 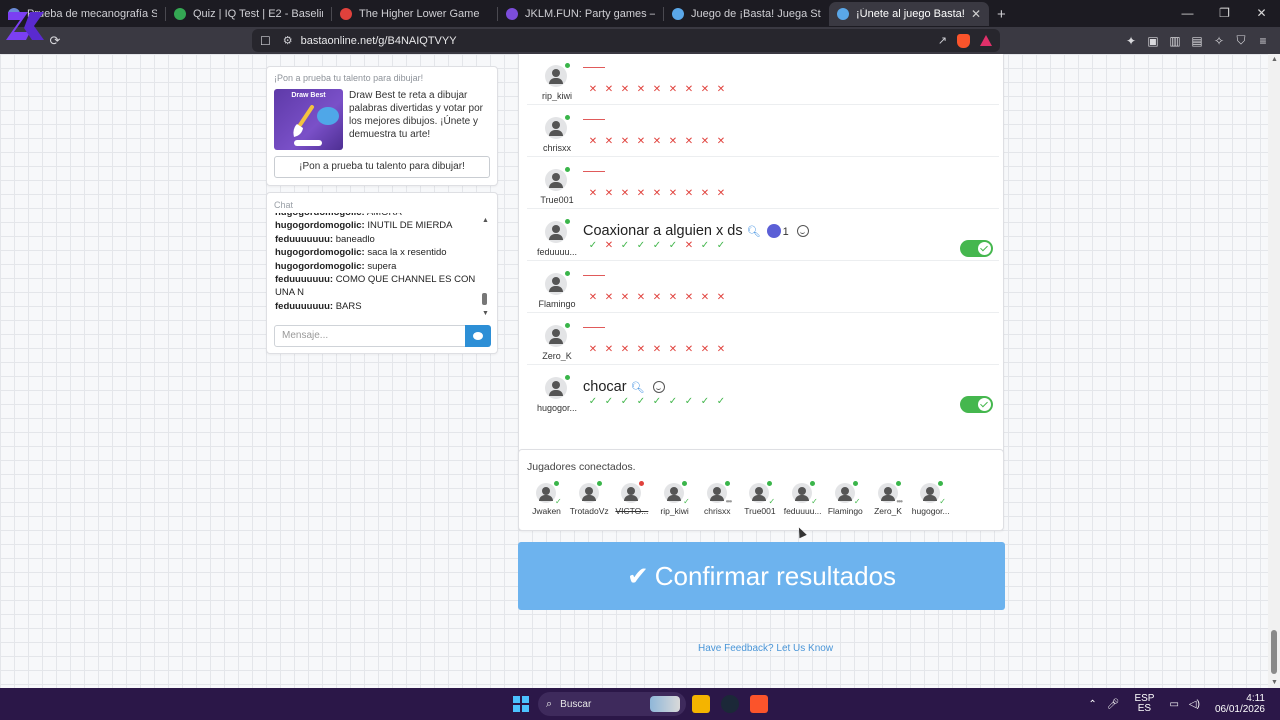 What do you see at coordinates (557, 356) in the screenshot?
I see `answer-player-name: Zero_K` at bounding box center [557, 356].